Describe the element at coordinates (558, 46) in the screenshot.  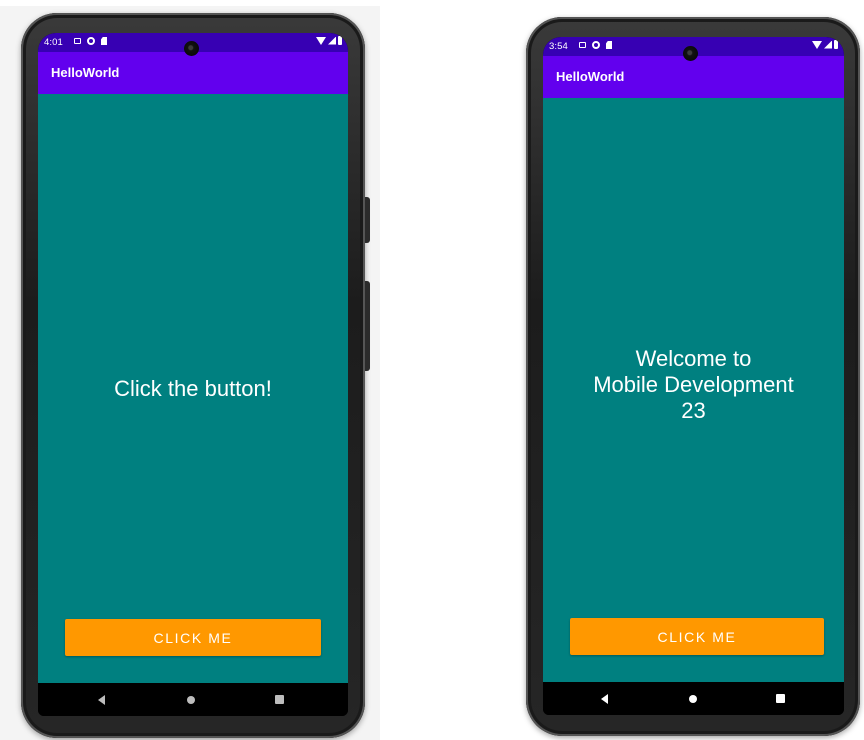
I see `status-time: 3:54` at that location.